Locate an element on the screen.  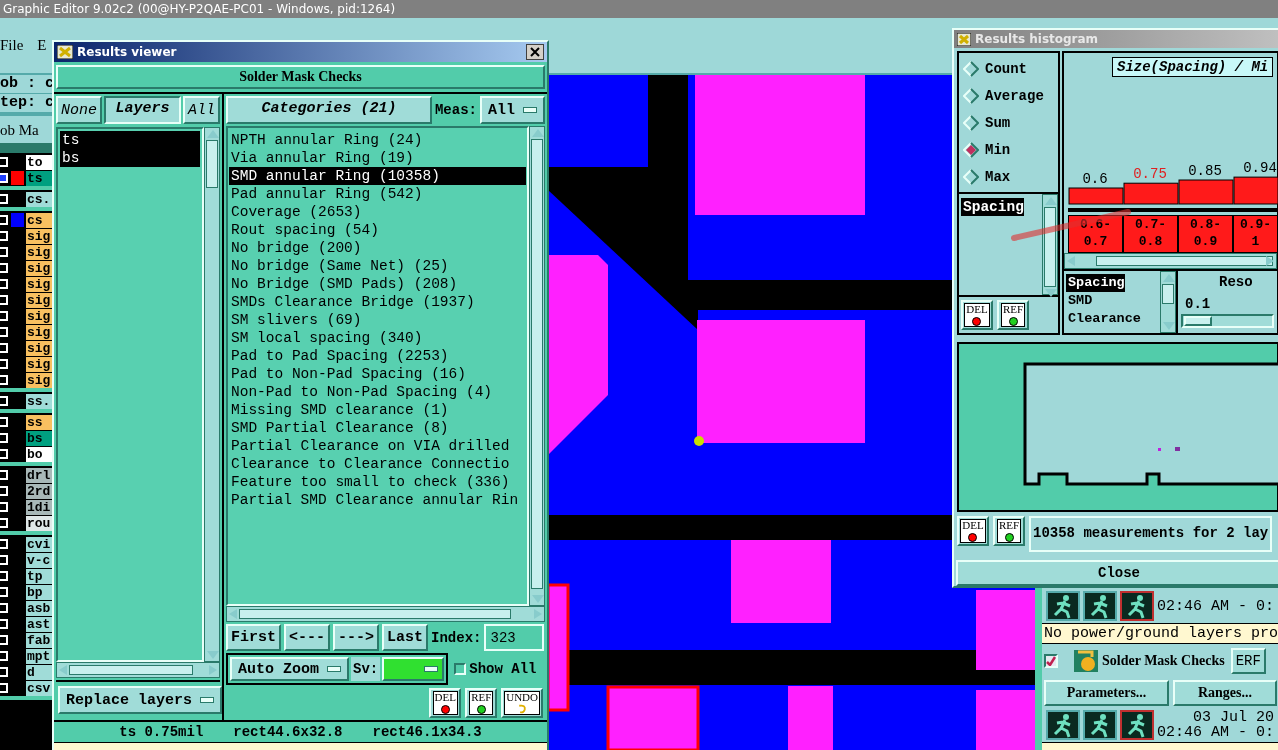
category-item: Rout spacing (54) is located at coordinates (377, 230).